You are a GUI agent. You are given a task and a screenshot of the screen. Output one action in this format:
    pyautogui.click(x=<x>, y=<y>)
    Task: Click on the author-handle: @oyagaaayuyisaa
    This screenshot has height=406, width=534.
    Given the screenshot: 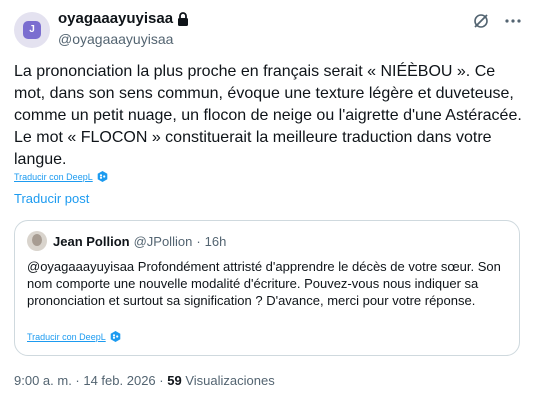 What is the action you would take?
    pyautogui.click(x=123, y=39)
    